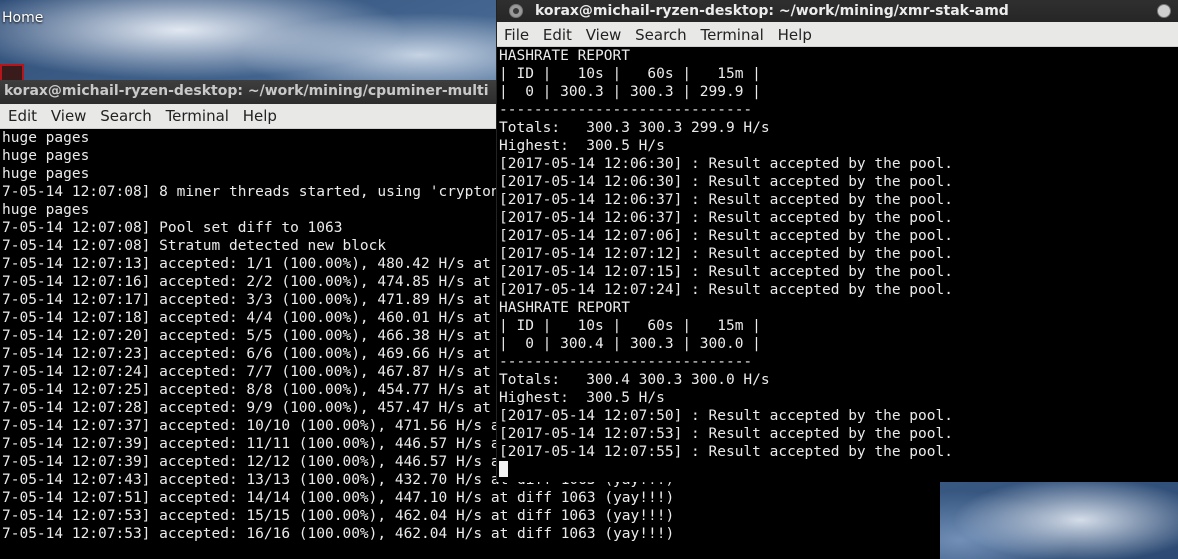 This screenshot has width=1178, height=559. Describe the element at coordinates (837, 34) in the screenshot. I see `menubar-xmr-stak: File Edit View Search Terminal Help` at that location.